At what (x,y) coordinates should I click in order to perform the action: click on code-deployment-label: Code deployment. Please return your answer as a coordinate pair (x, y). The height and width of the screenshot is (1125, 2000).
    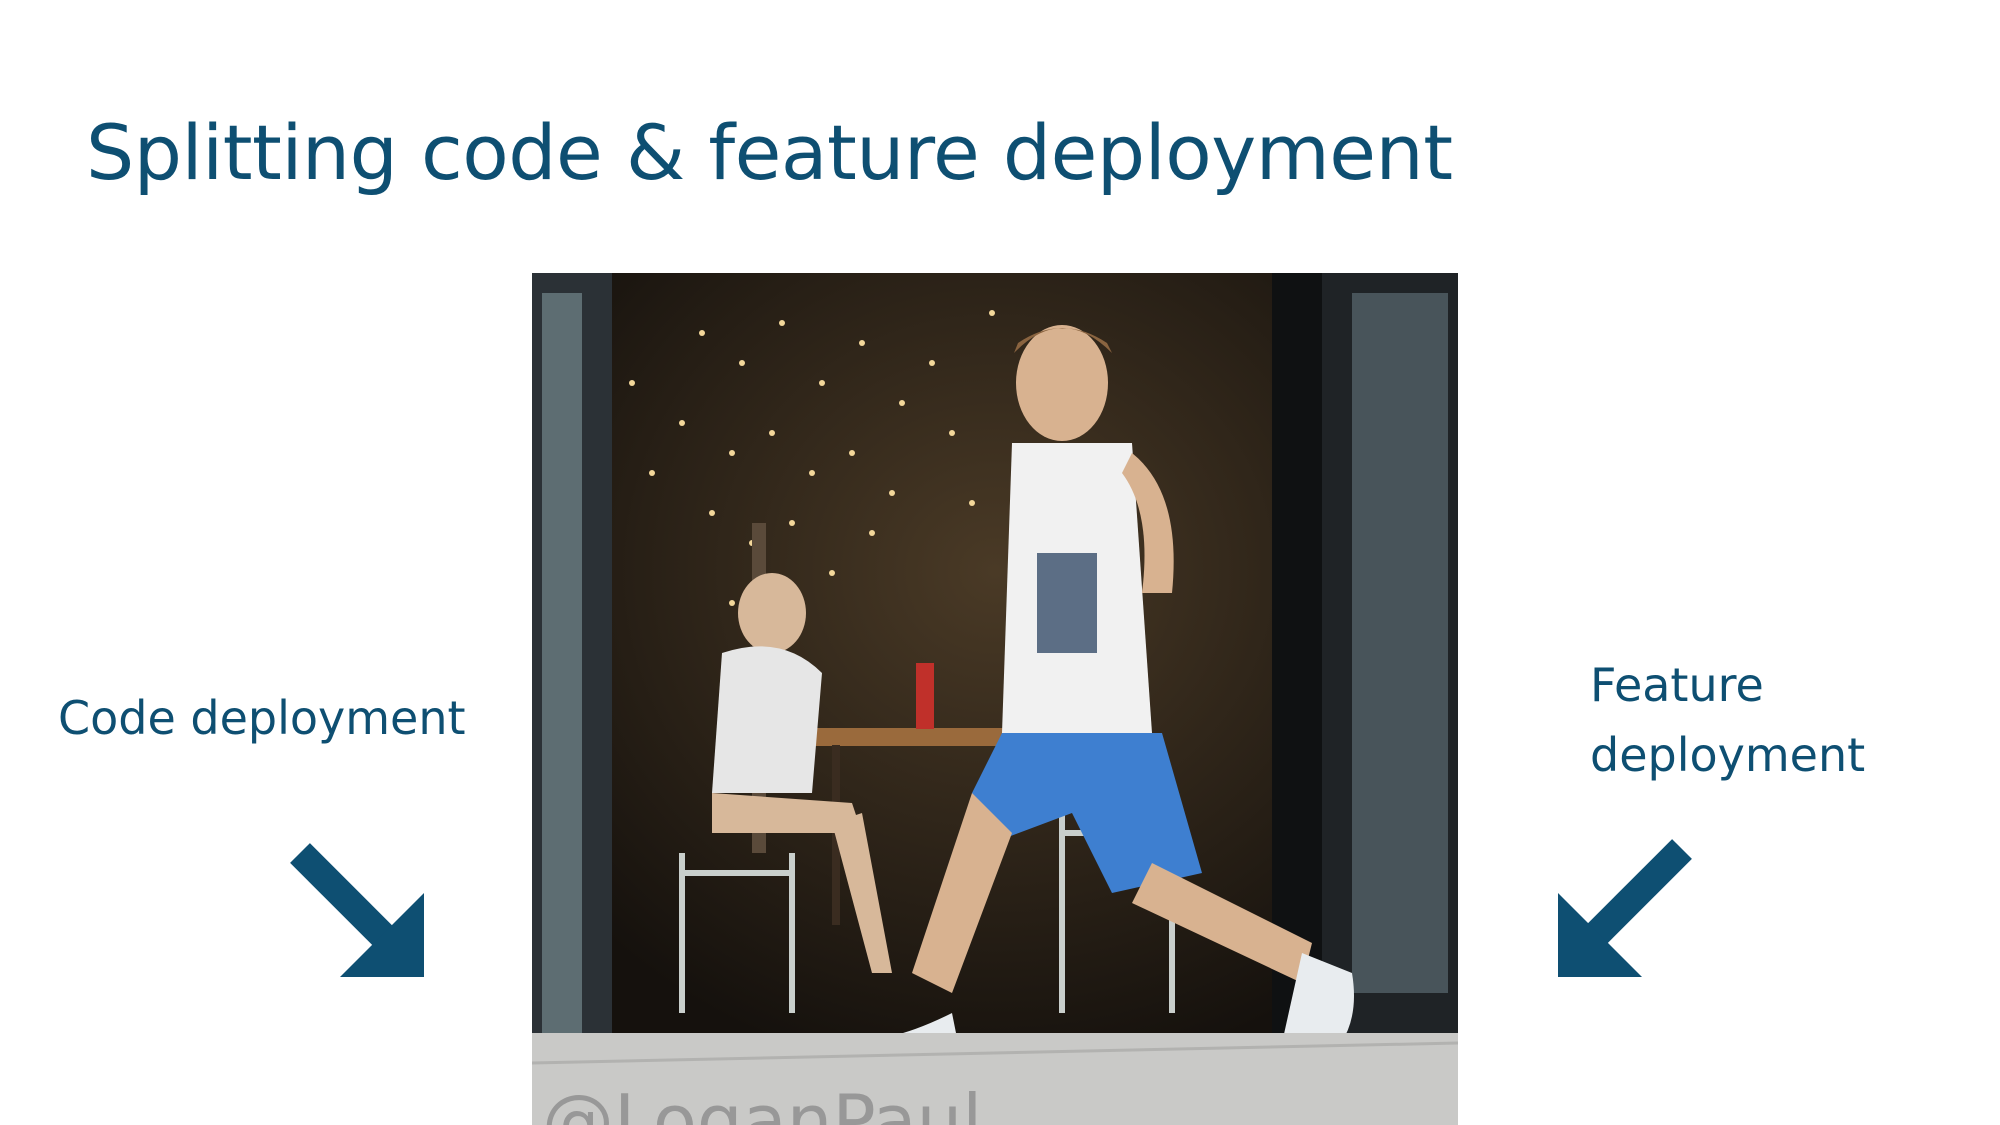
    Looking at the image, I should click on (262, 718).